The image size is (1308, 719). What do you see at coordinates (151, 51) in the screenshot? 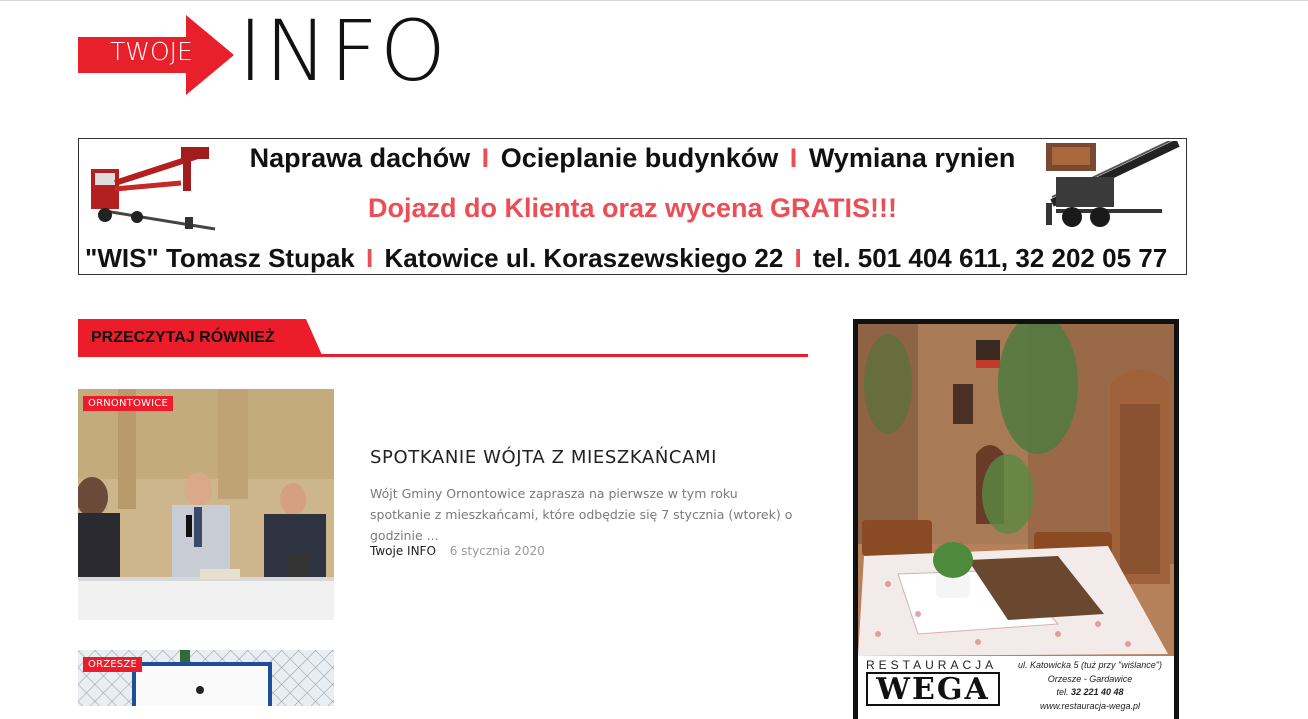
I see `logo-text-small: TWOJE` at bounding box center [151, 51].